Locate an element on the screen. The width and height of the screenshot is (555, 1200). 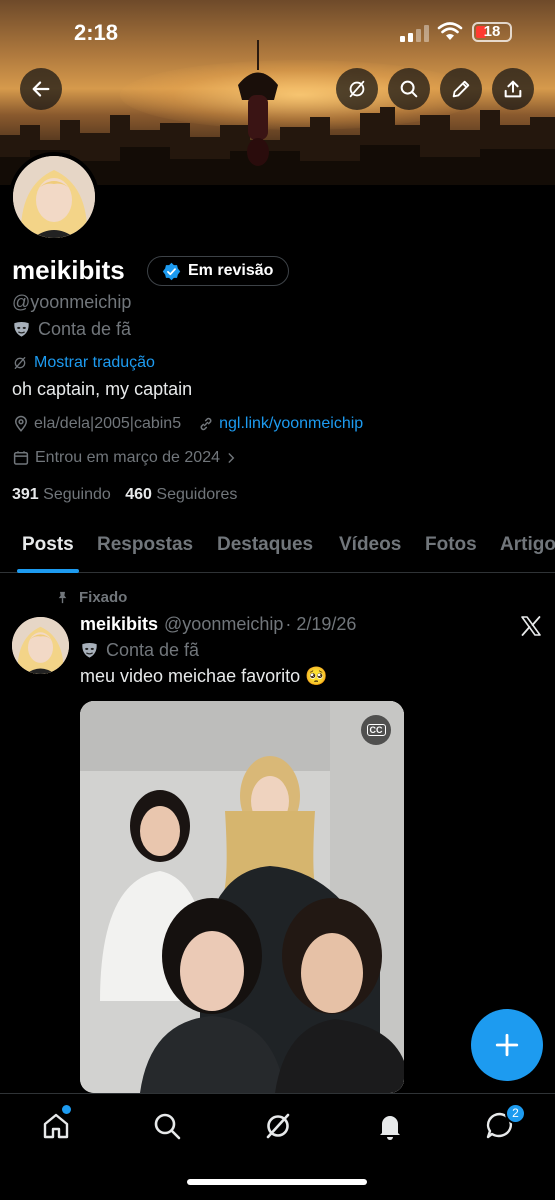
search-button is located at coordinates (409, 89).